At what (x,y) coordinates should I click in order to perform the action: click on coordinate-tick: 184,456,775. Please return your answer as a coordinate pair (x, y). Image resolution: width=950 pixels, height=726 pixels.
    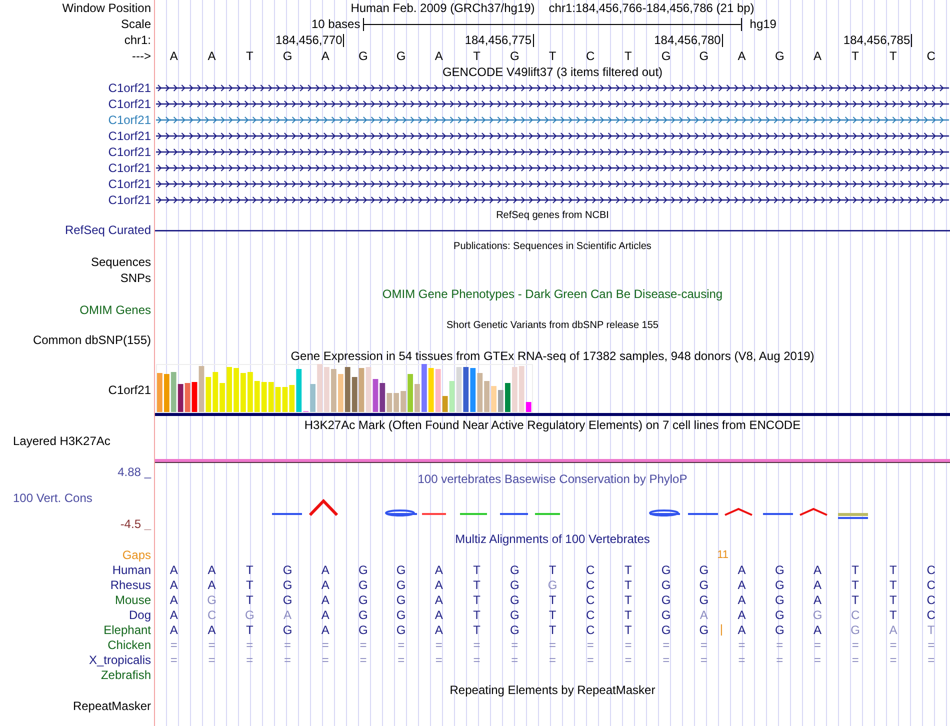
    Looking at the image, I should click on (499, 40).